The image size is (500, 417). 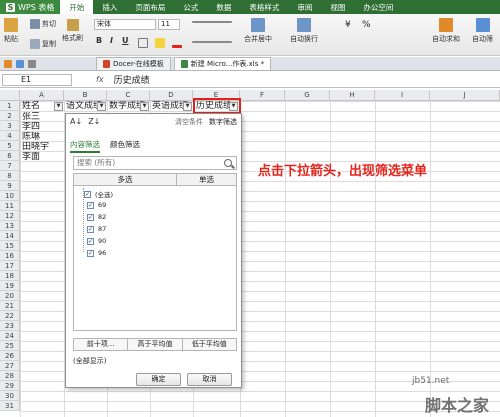 I want to click on auto-sum-button: 自动求和, so click(x=446, y=31).